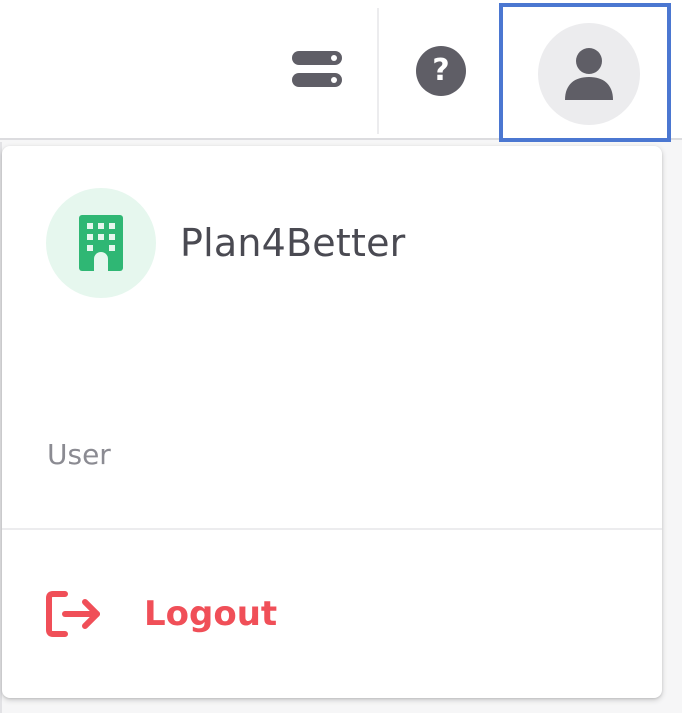  Describe the element at coordinates (293, 243) in the screenshot. I see `organization-name: Plan4Better` at that location.